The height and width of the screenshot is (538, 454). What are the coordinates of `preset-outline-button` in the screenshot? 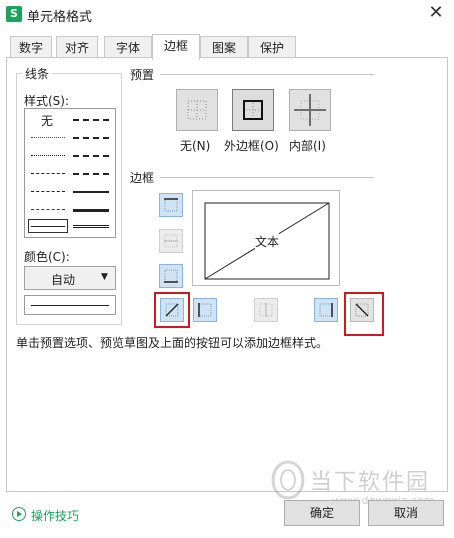 It's located at (253, 110).